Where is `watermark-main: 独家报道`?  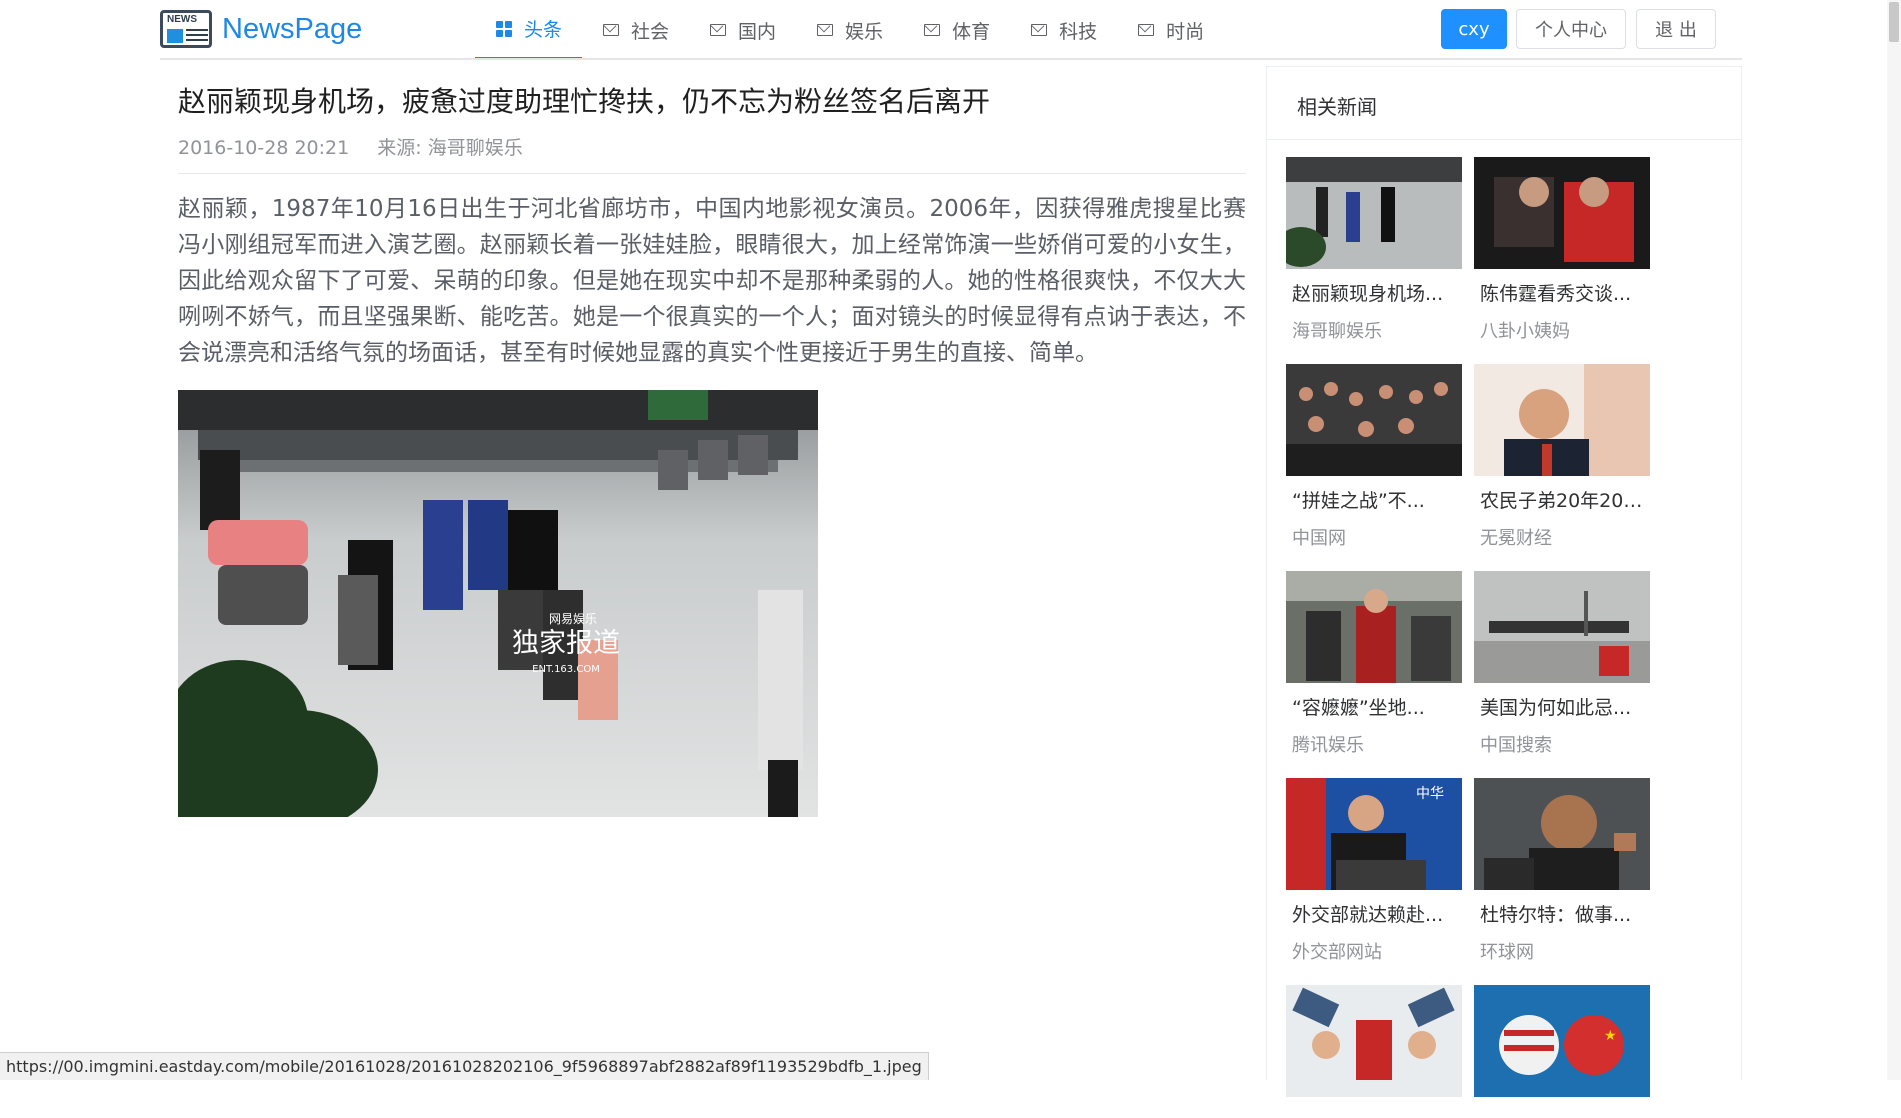 watermark-main: 独家报道 is located at coordinates (566, 643).